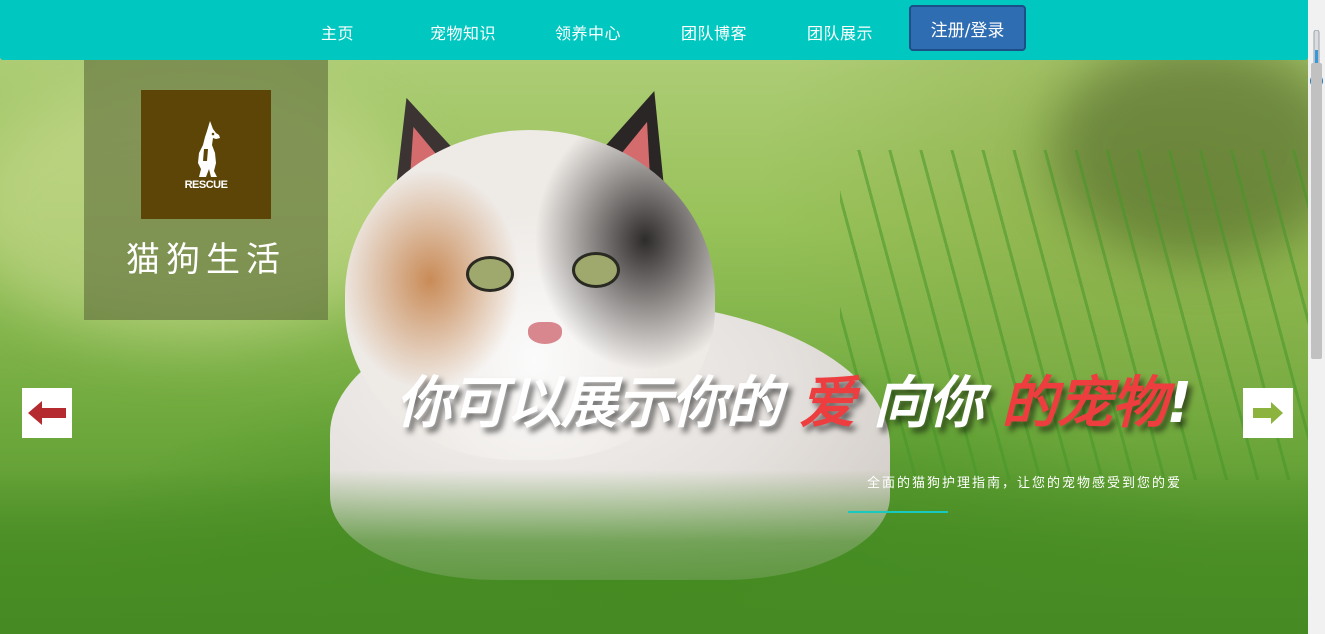 The height and width of the screenshot is (634, 1325). Describe the element at coordinates (1179, 403) in the screenshot. I see `headline-text: !` at that location.